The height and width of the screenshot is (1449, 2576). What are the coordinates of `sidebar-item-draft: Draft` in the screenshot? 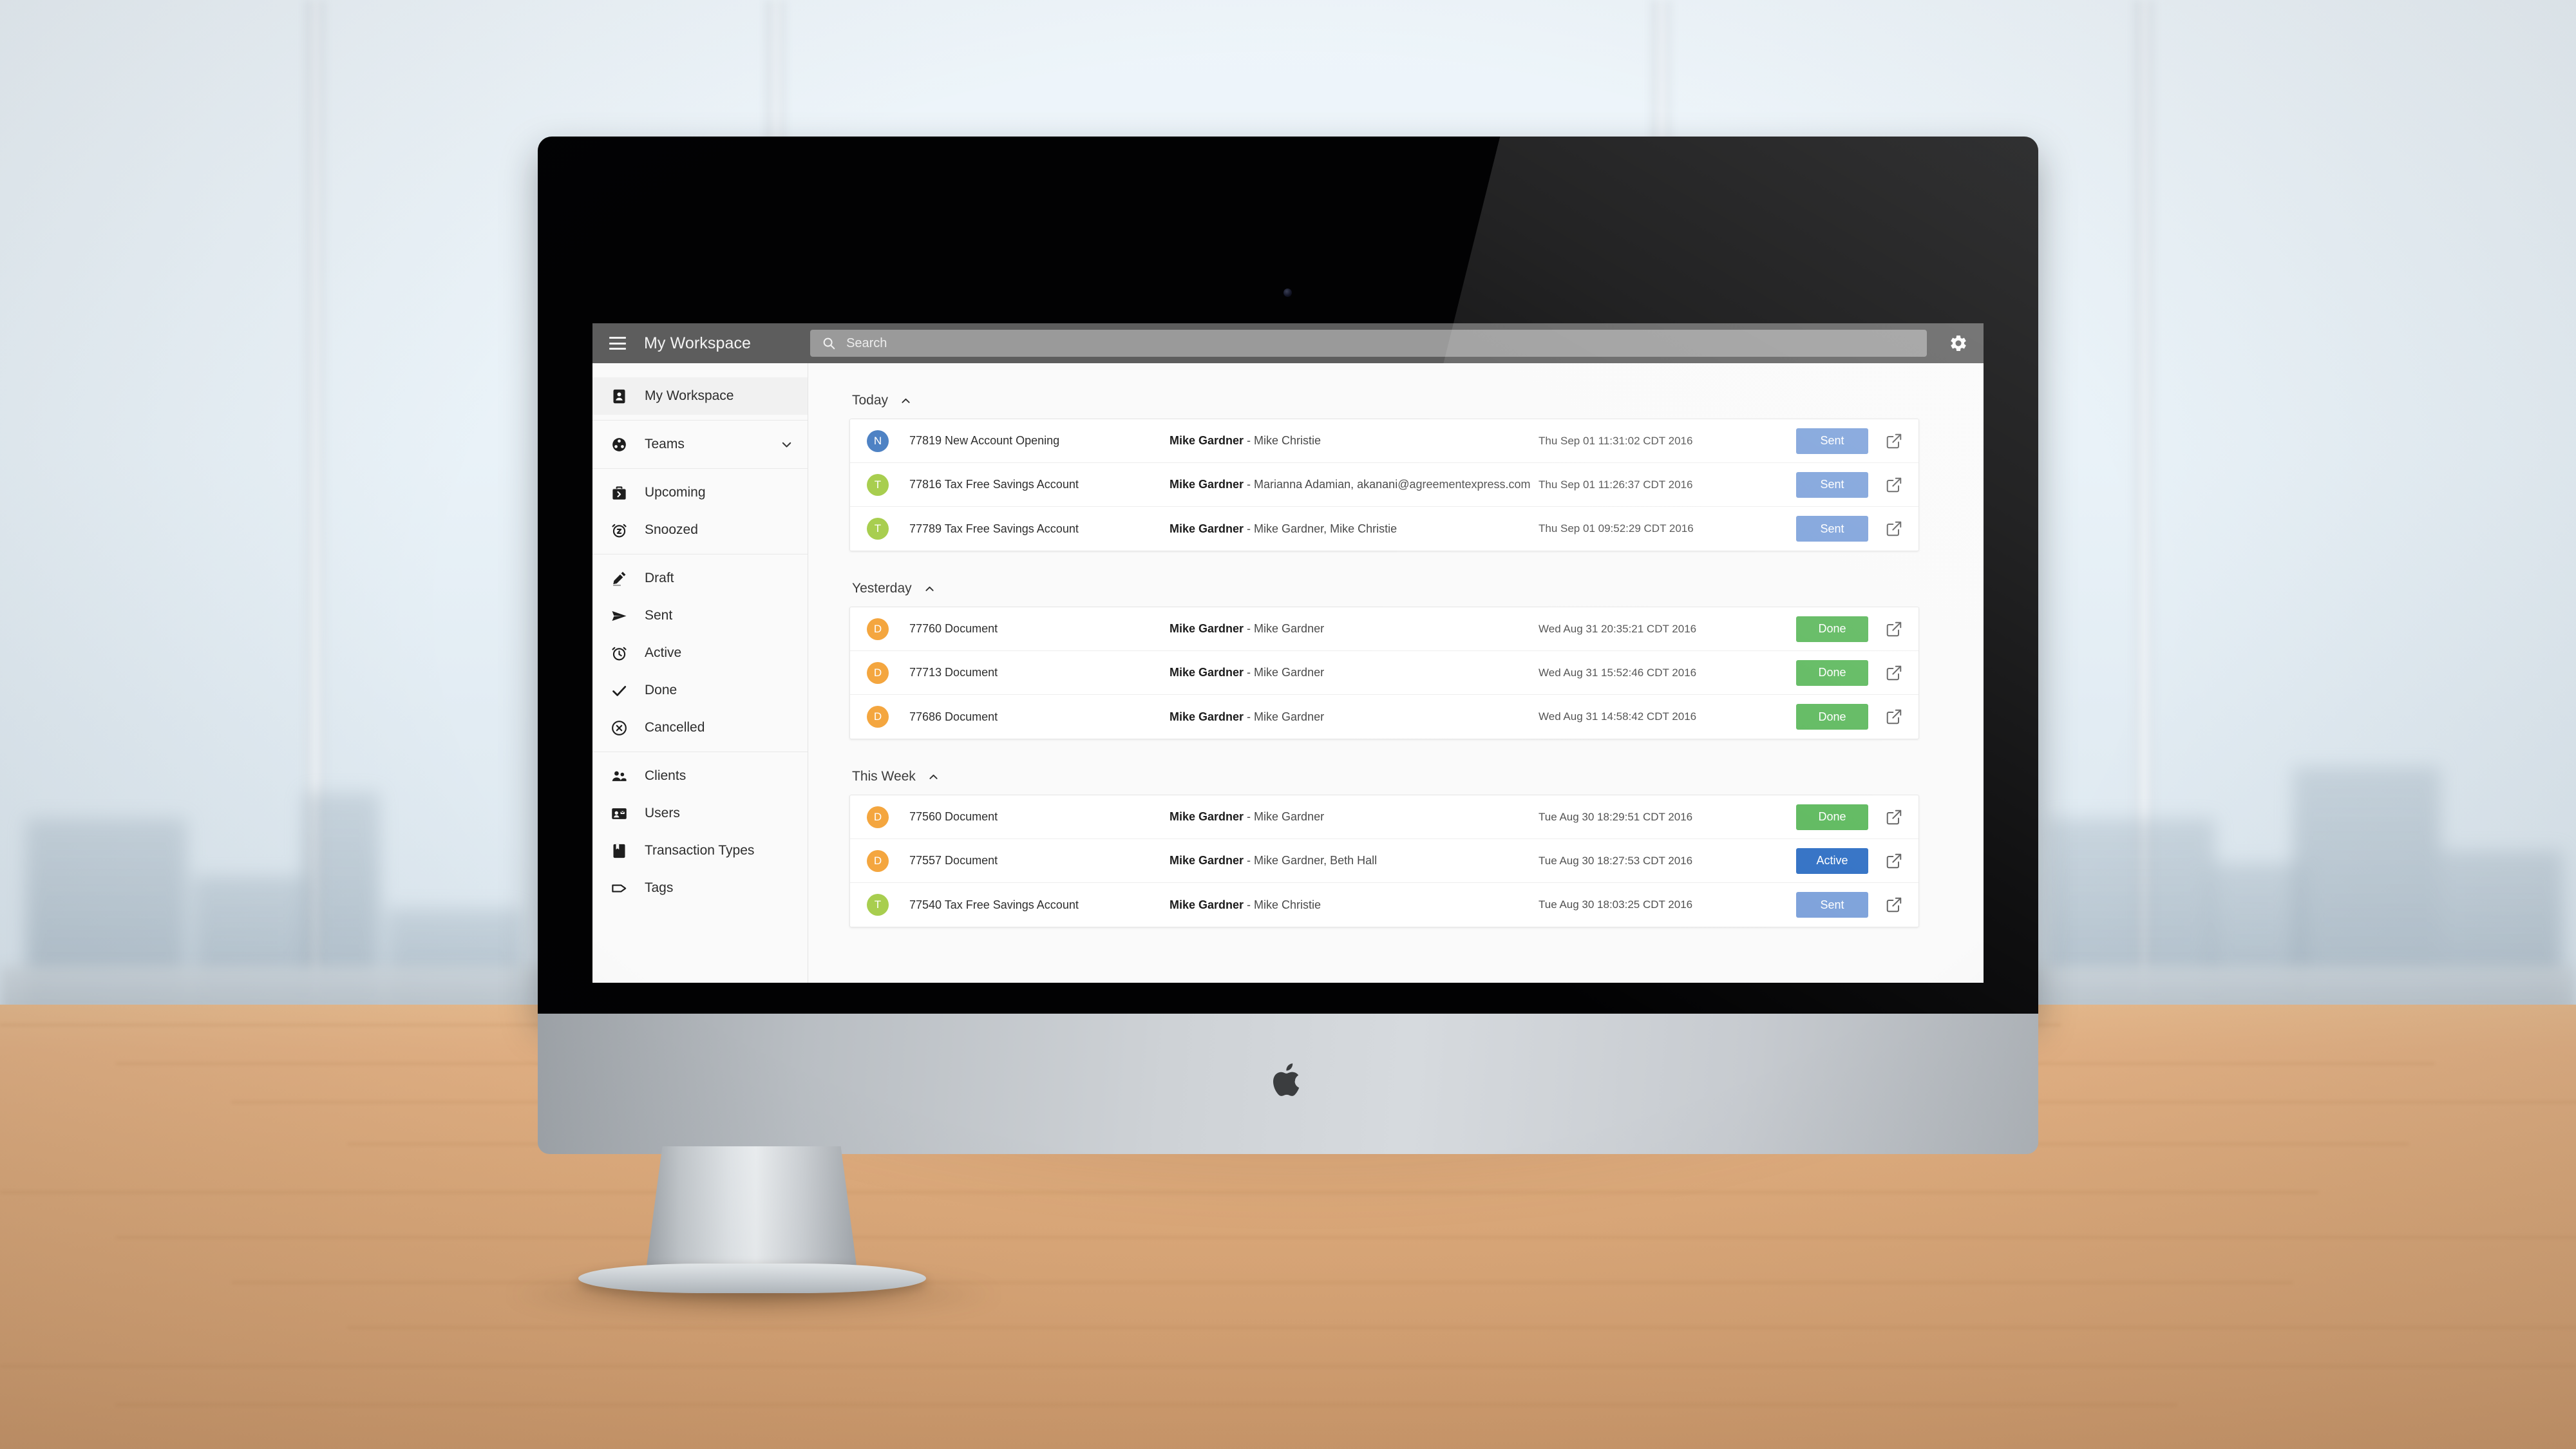 It's located at (700, 578).